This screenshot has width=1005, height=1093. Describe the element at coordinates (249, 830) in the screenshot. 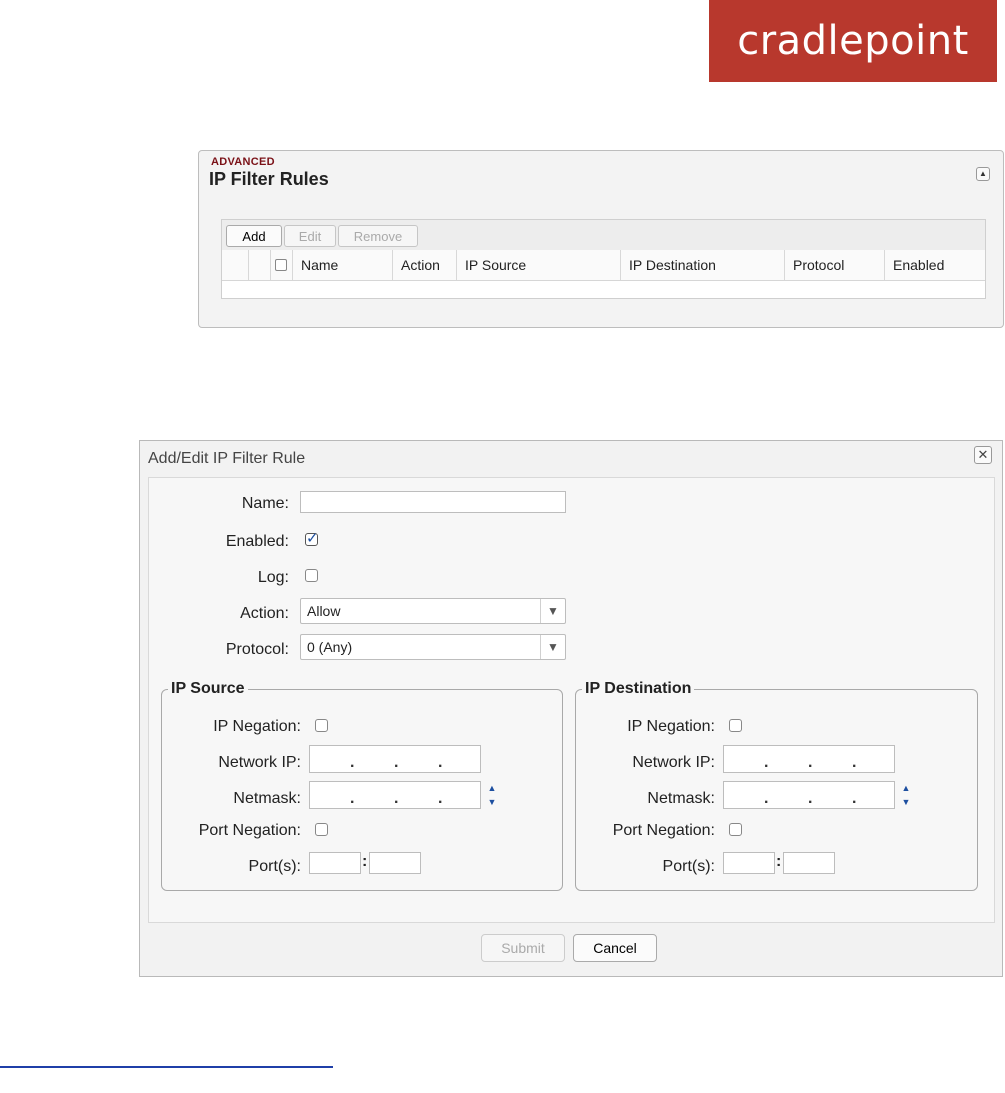

I see `source-port-negation-label: Port Negation:` at that location.